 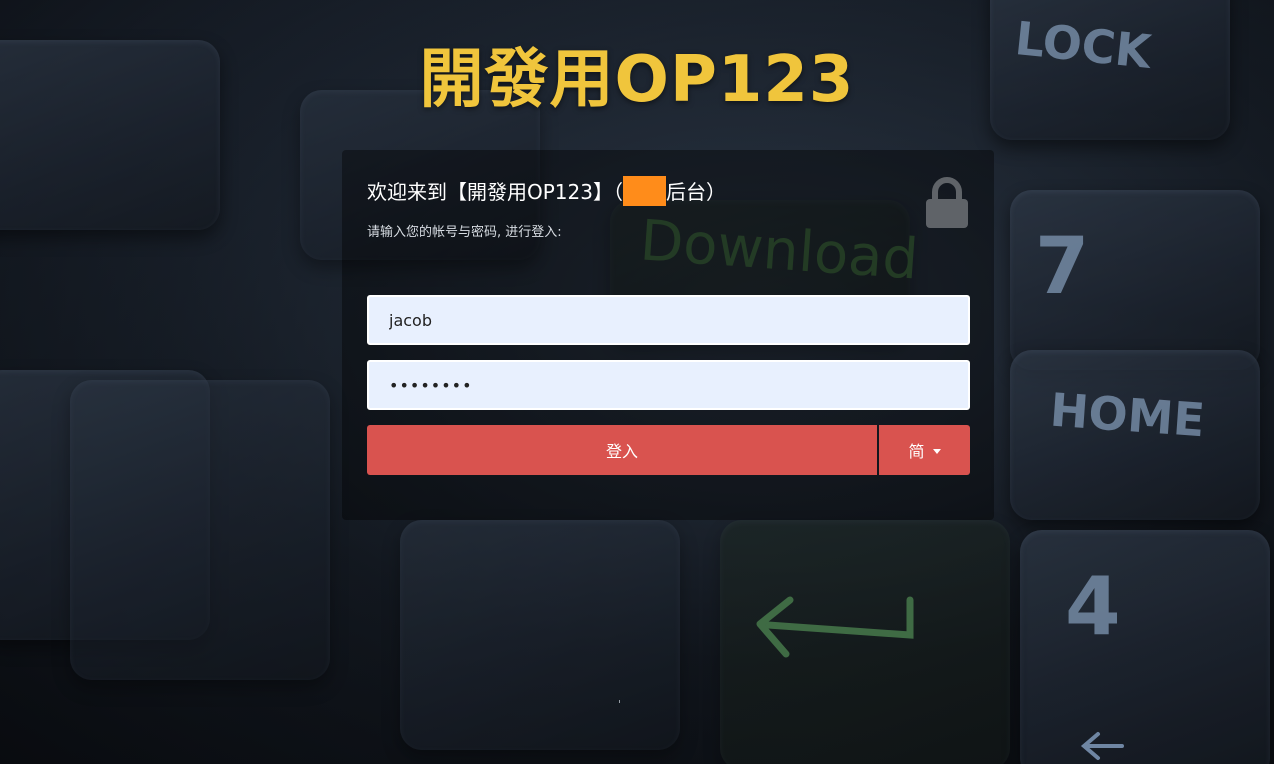 I want to click on bg-key-label: 7, so click(x=1062, y=267).